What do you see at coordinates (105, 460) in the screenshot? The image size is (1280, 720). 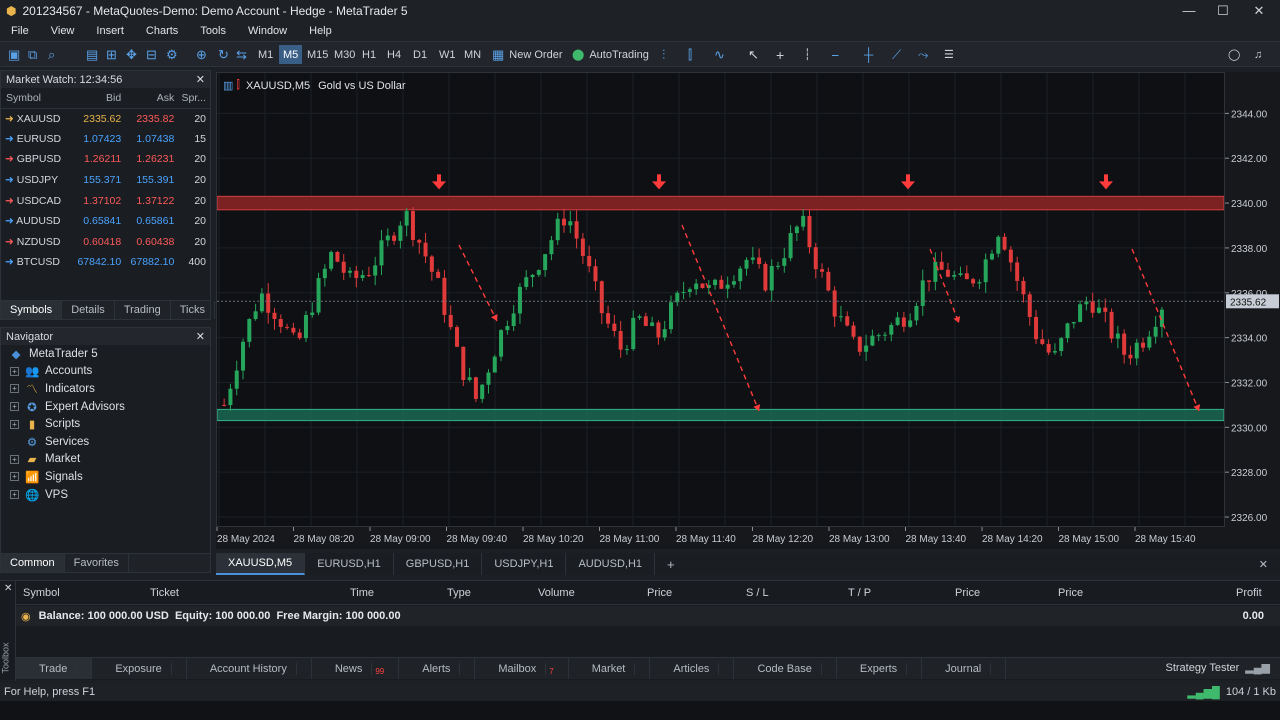 I see `nav-item-market: + ▰ Market` at bounding box center [105, 460].